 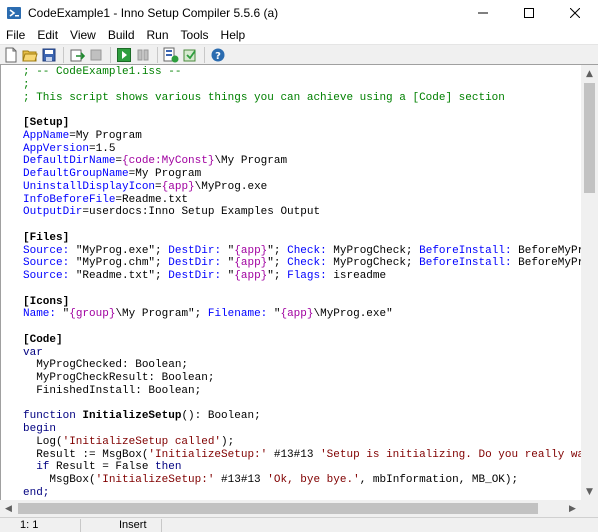 I want to click on minimize-icon, so click(x=483, y=13).